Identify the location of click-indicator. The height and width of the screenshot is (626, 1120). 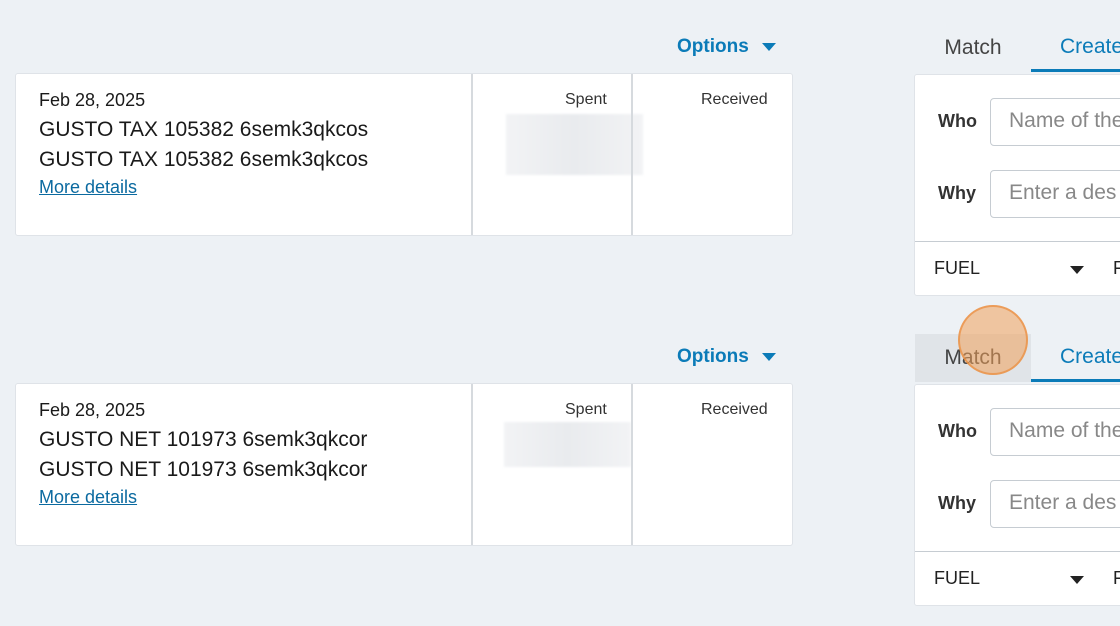
(993, 340).